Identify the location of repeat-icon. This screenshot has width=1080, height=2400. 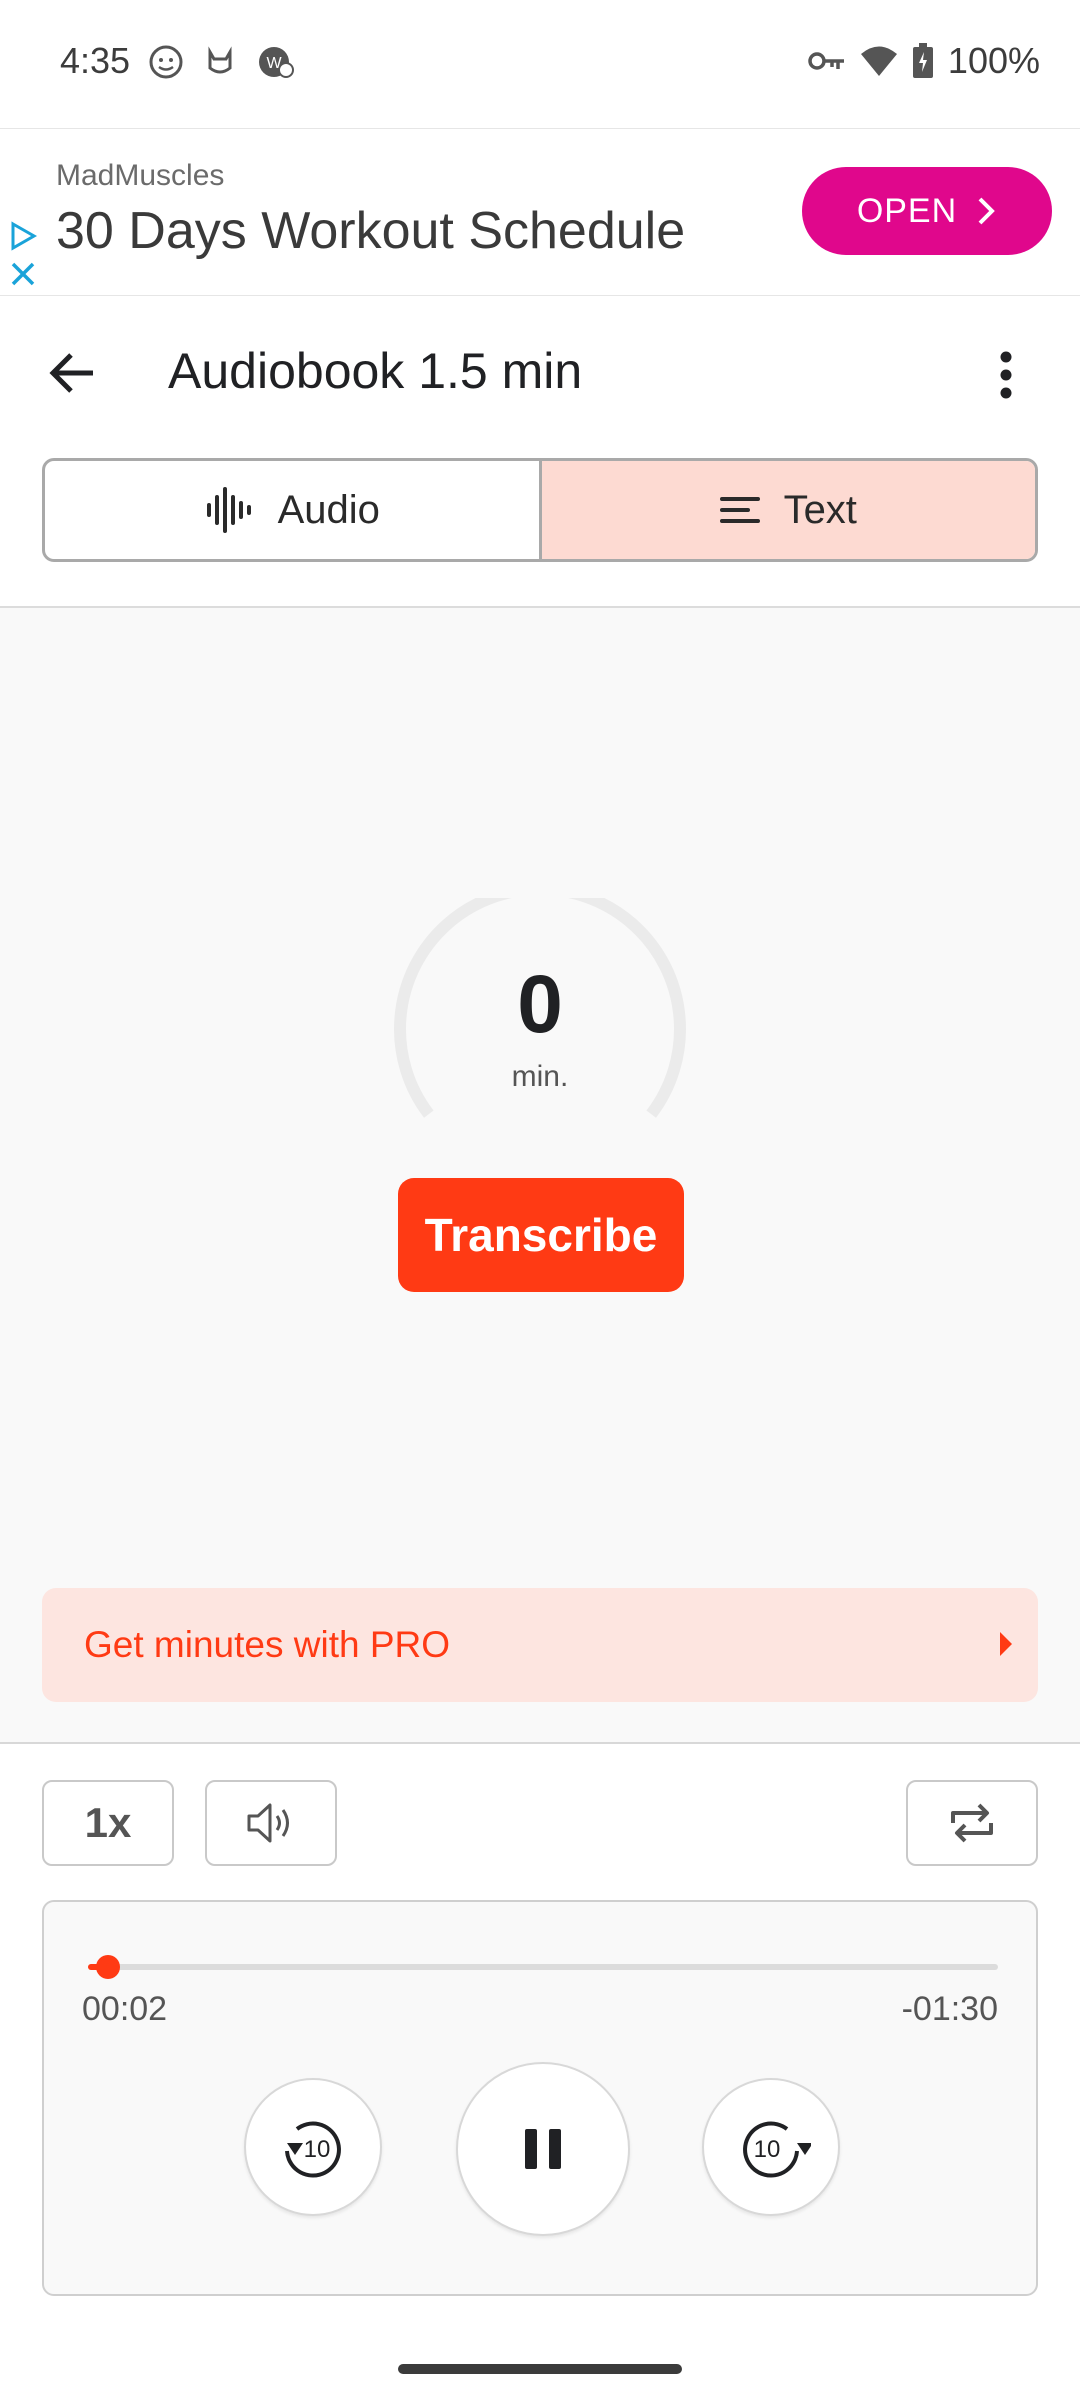
(972, 1823).